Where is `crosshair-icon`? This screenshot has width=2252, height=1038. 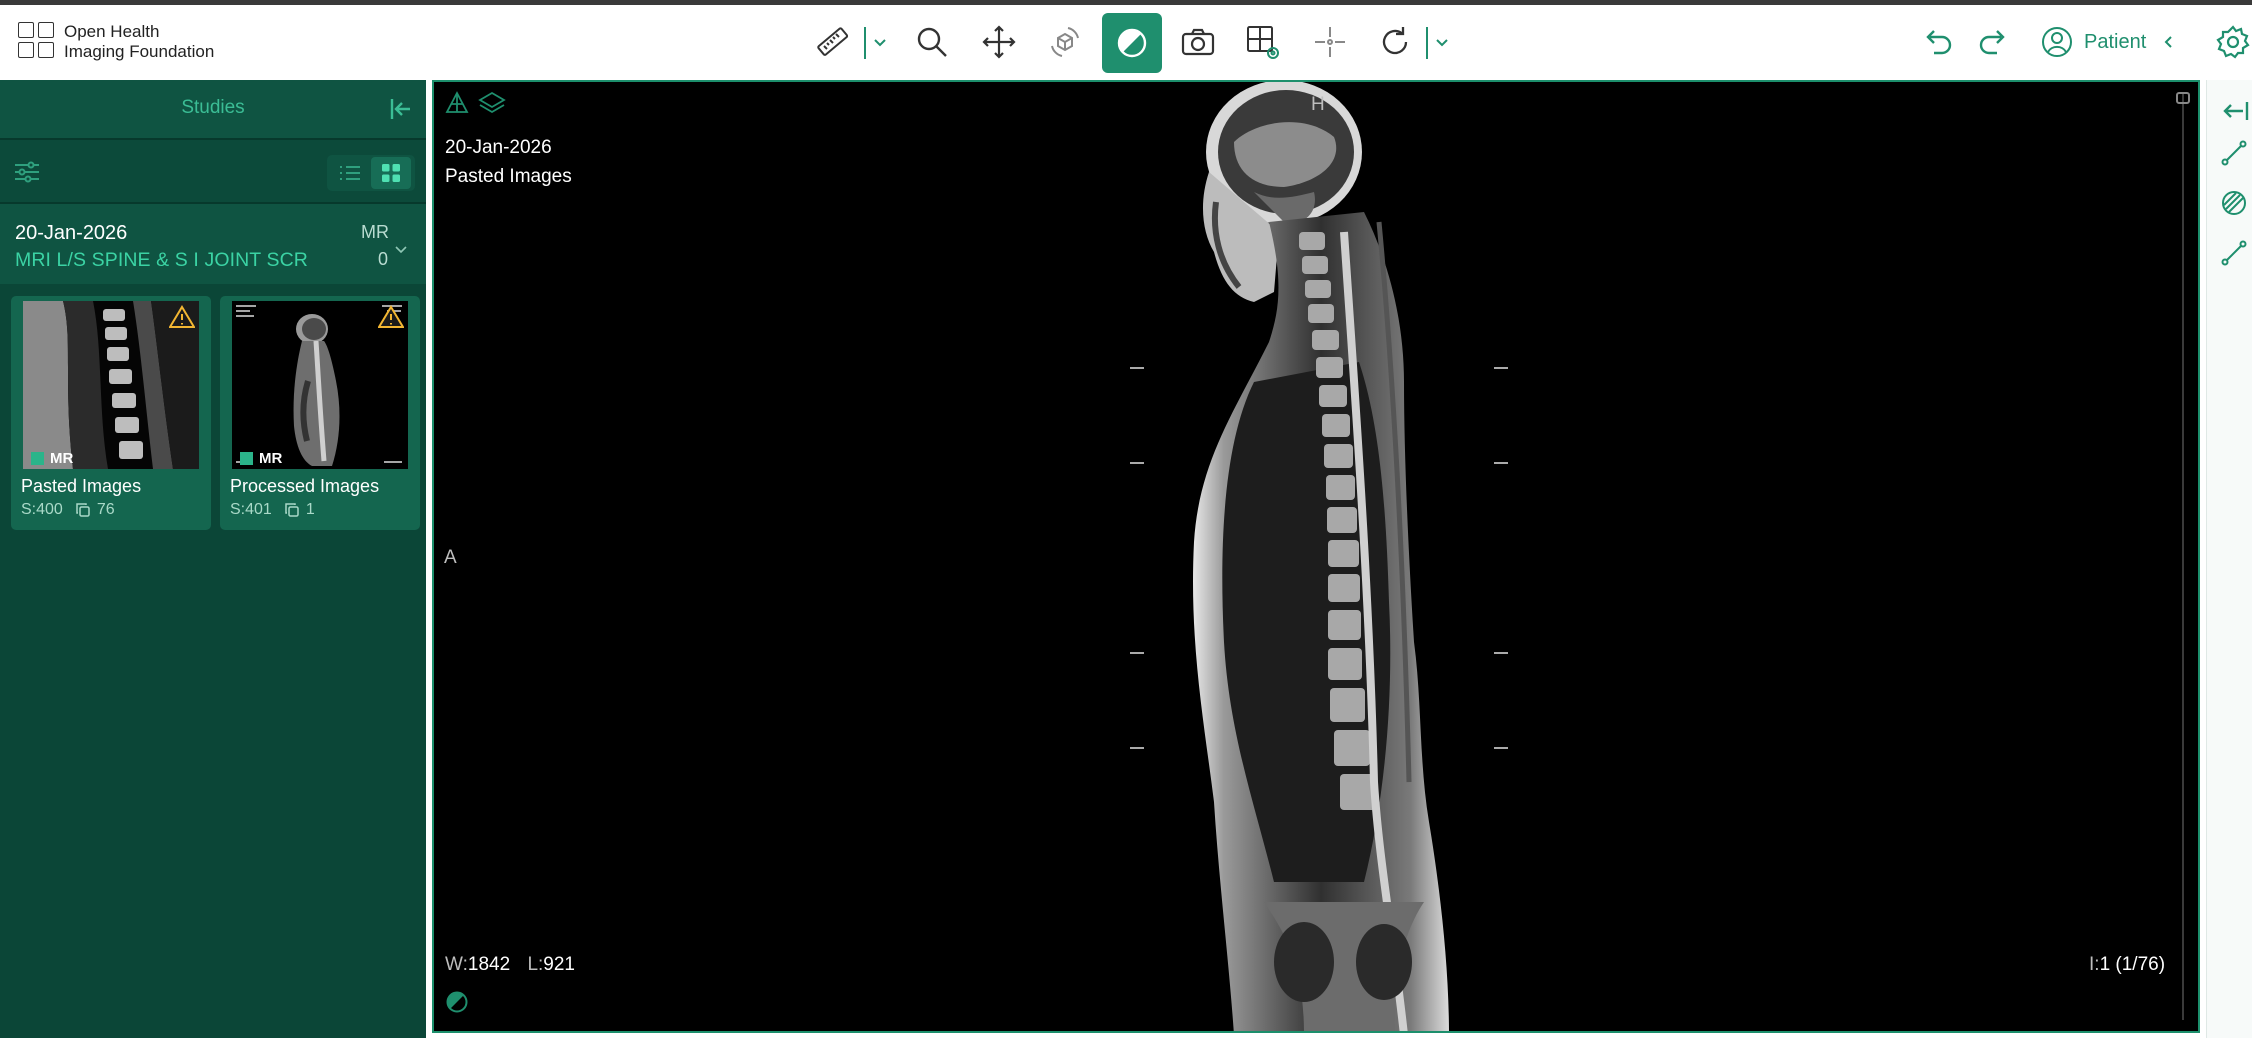 crosshair-icon is located at coordinates (1330, 42).